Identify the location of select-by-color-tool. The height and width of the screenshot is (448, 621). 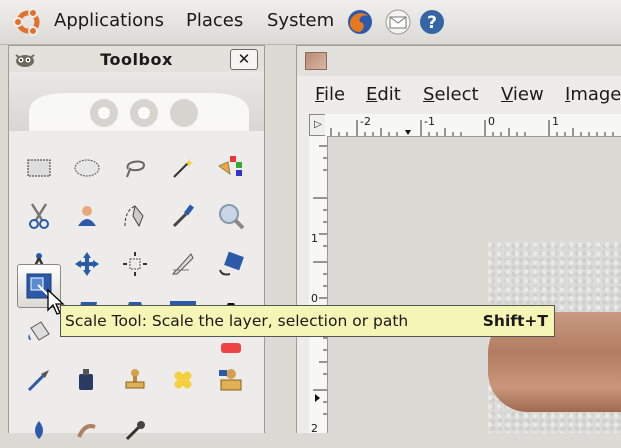
(231, 168).